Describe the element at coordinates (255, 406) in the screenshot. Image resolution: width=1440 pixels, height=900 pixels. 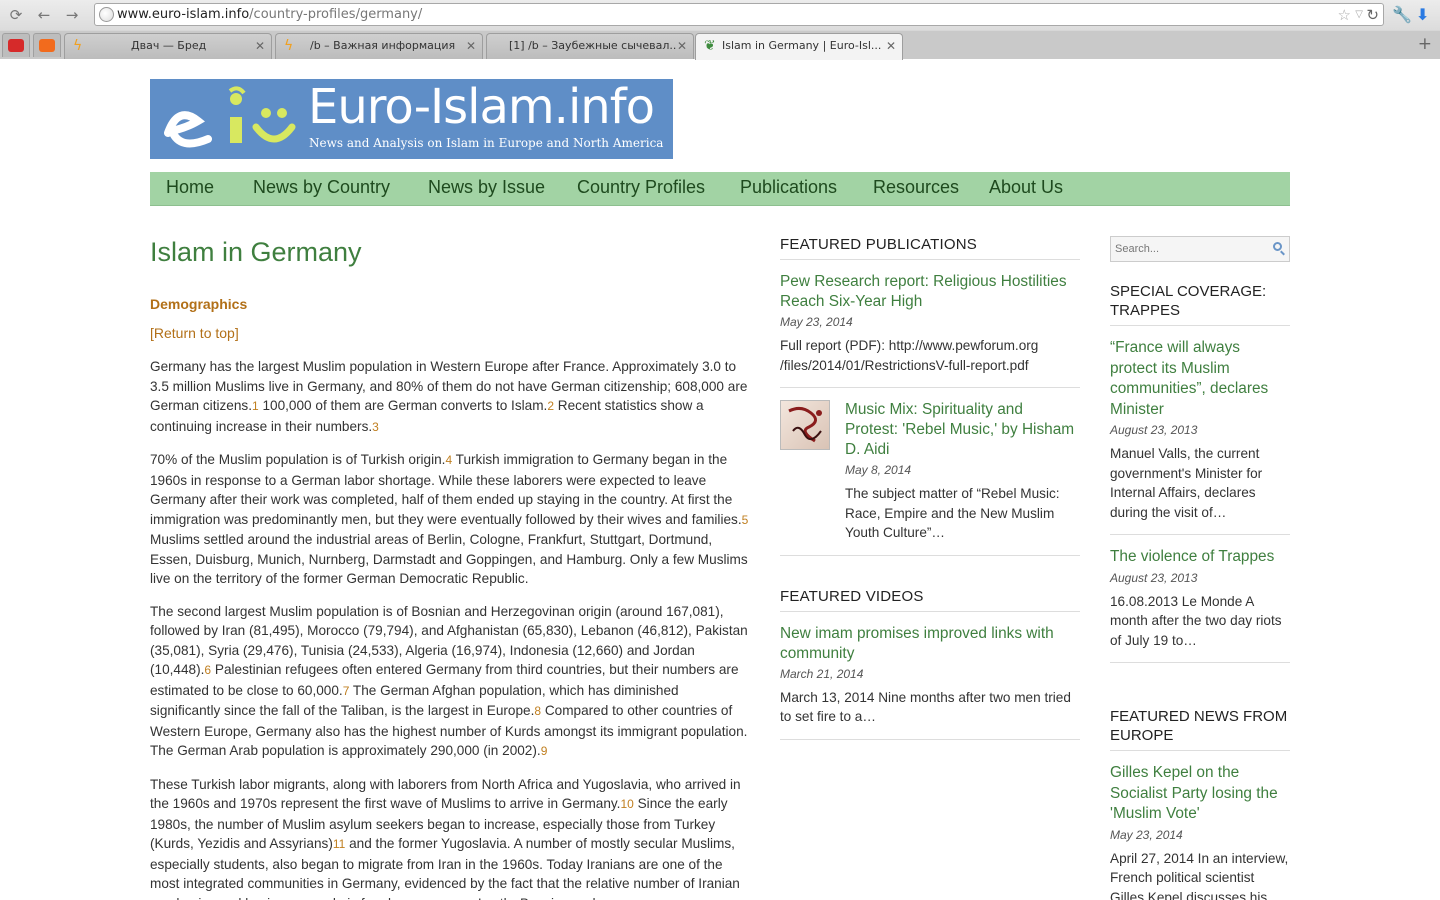
I see `footnote-link: 1` at that location.